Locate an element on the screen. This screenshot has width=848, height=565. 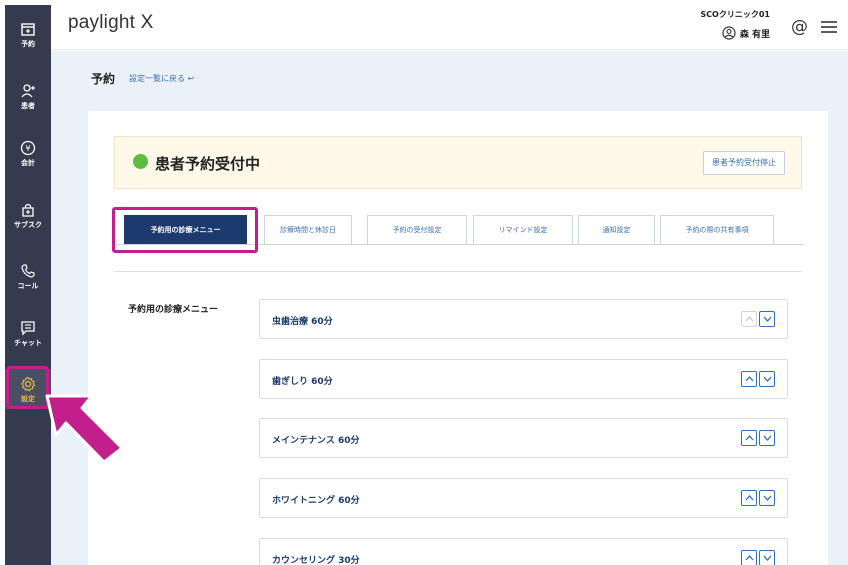
sidebar-item-call: コール is located at coordinates (28, 277).